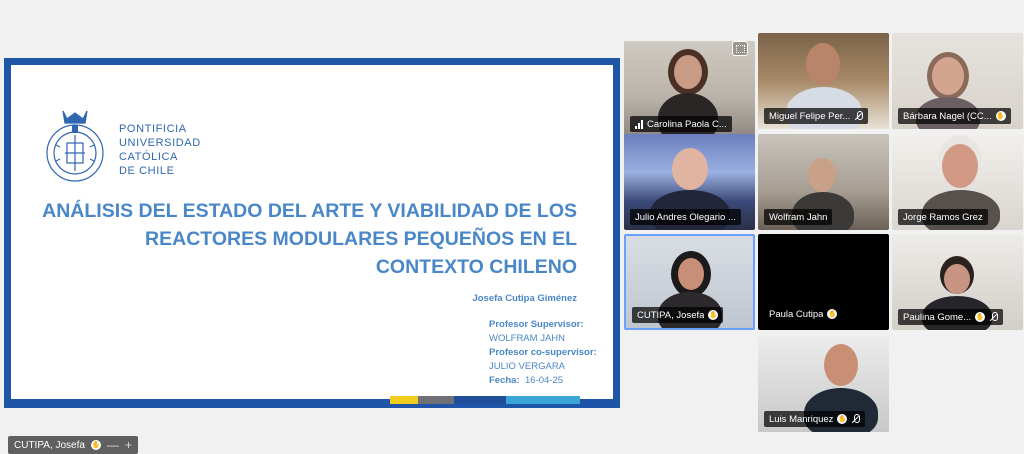  Describe the element at coordinates (527, 366) in the screenshot. I see `cosupervisor-name: JULIO VERGARA` at that location.